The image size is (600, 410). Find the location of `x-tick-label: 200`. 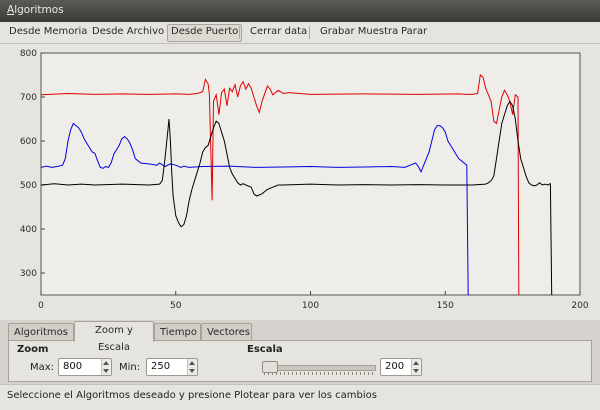

x-tick-label: 200 is located at coordinates (579, 306).